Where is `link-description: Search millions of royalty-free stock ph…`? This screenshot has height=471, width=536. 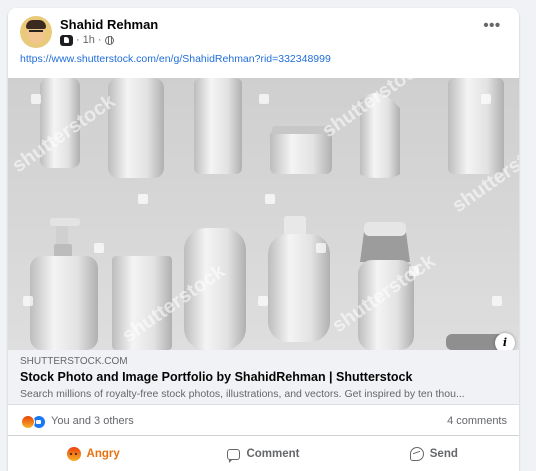
link-description: Search millions of royalty-free stock ph… is located at coordinates (242, 394).